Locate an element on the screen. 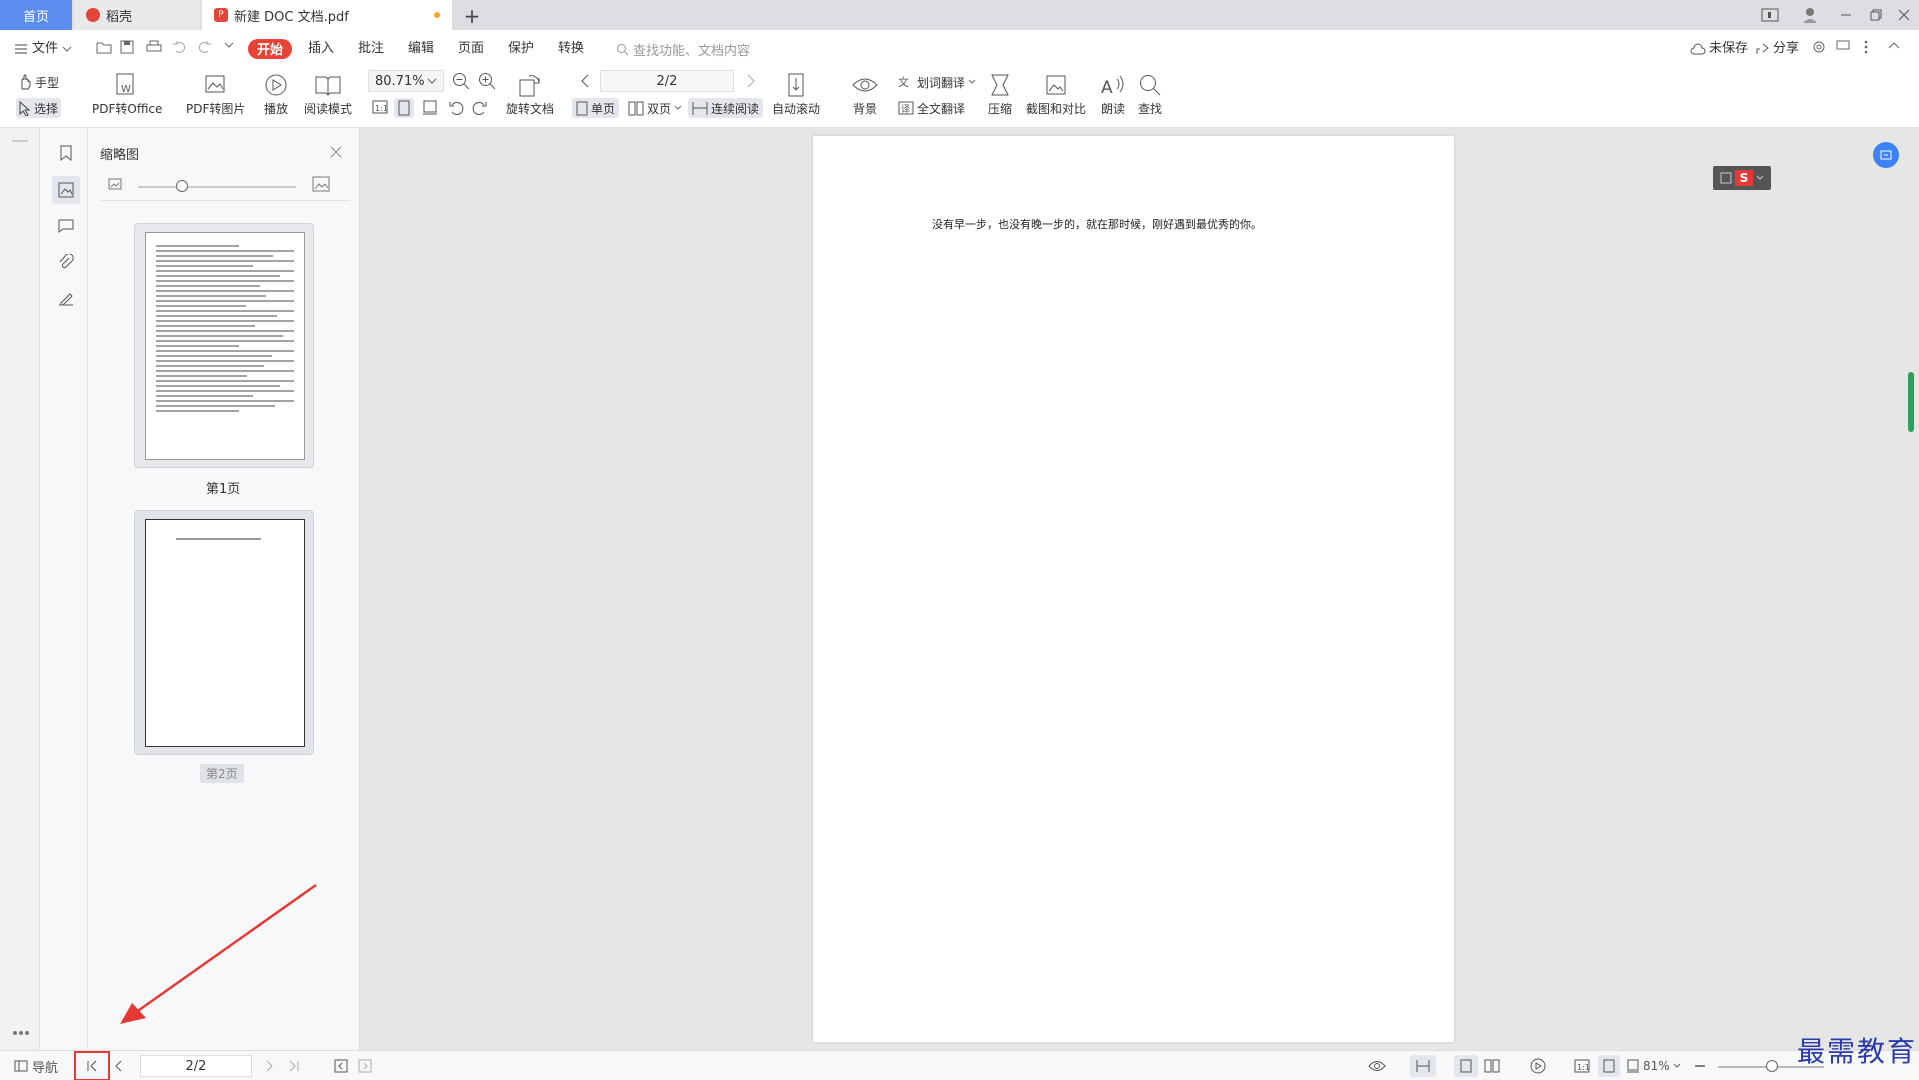 The image size is (1919, 1080). tab-home: 首页 is located at coordinates (36, 15).